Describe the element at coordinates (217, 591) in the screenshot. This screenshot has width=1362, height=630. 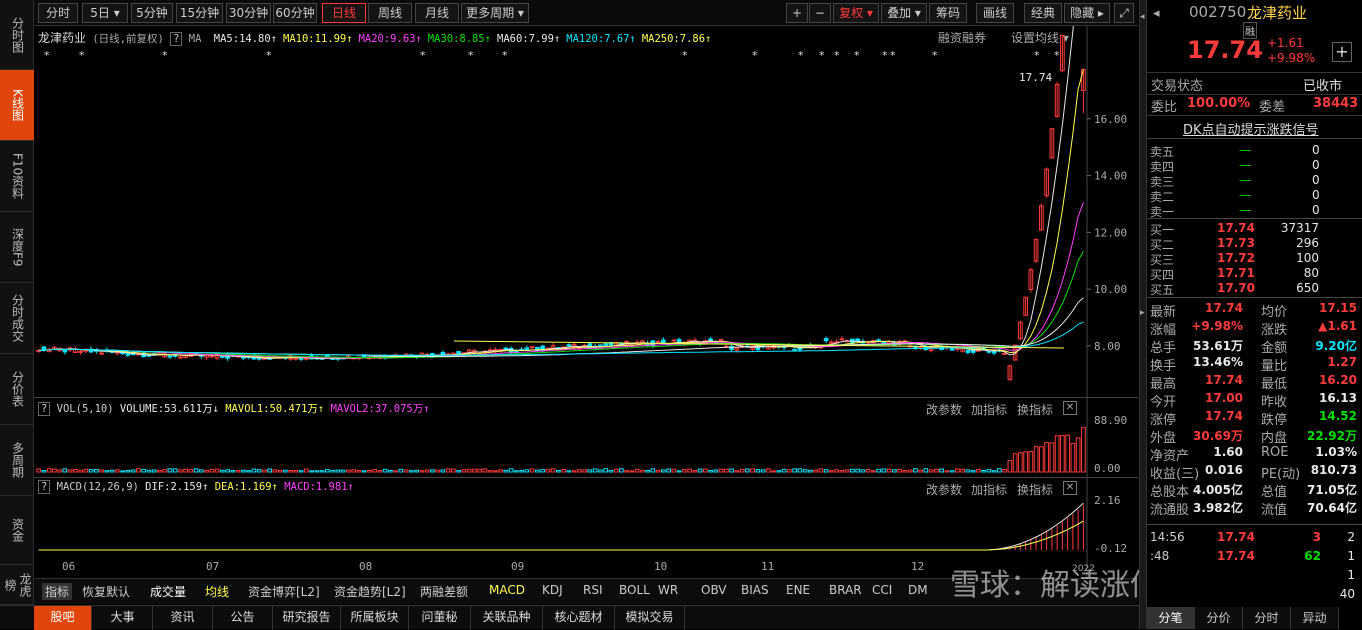
I see `indicator-tab-3: 均线` at that location.